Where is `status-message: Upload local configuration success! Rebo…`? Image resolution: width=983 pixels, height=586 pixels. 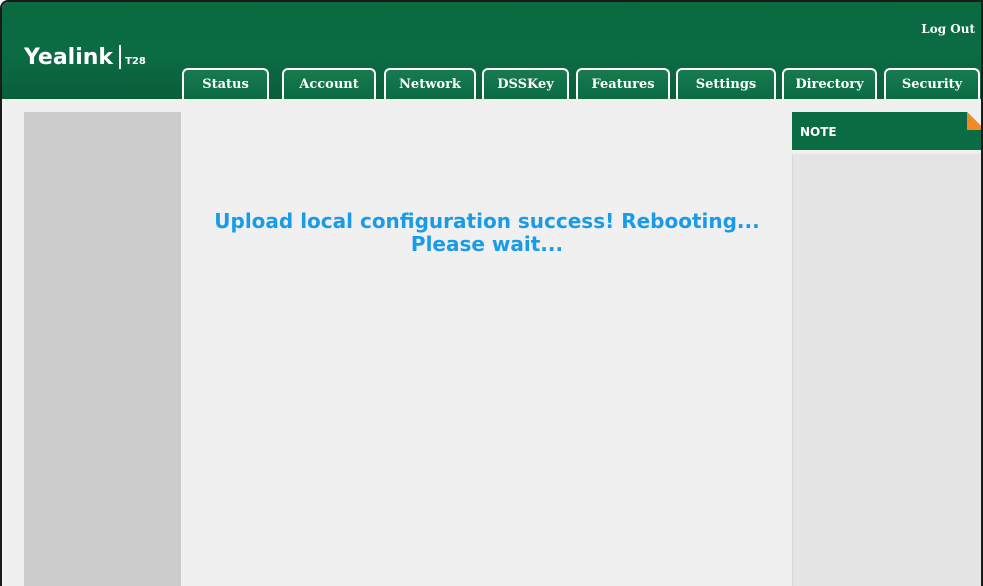
status-message: Upload local configuration success! Rebo… is located at coordinates (487, 233).